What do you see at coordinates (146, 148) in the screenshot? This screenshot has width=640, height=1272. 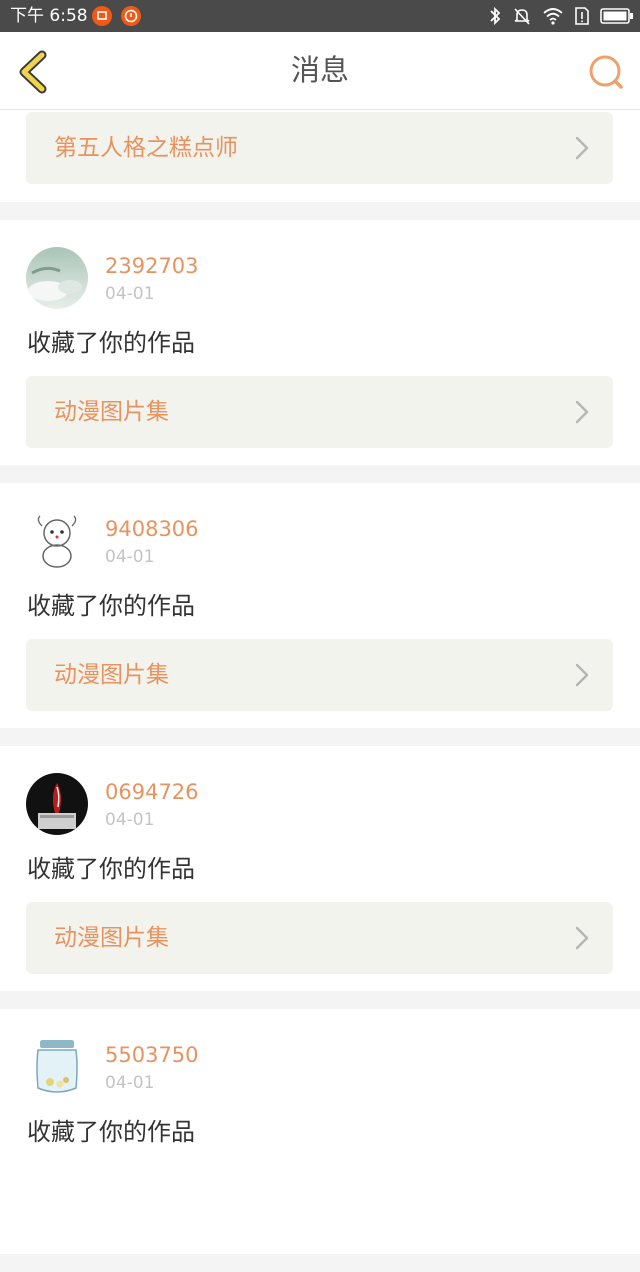 I see `work-title: 第五人格之糕点师` at bounding box center [146, 148].